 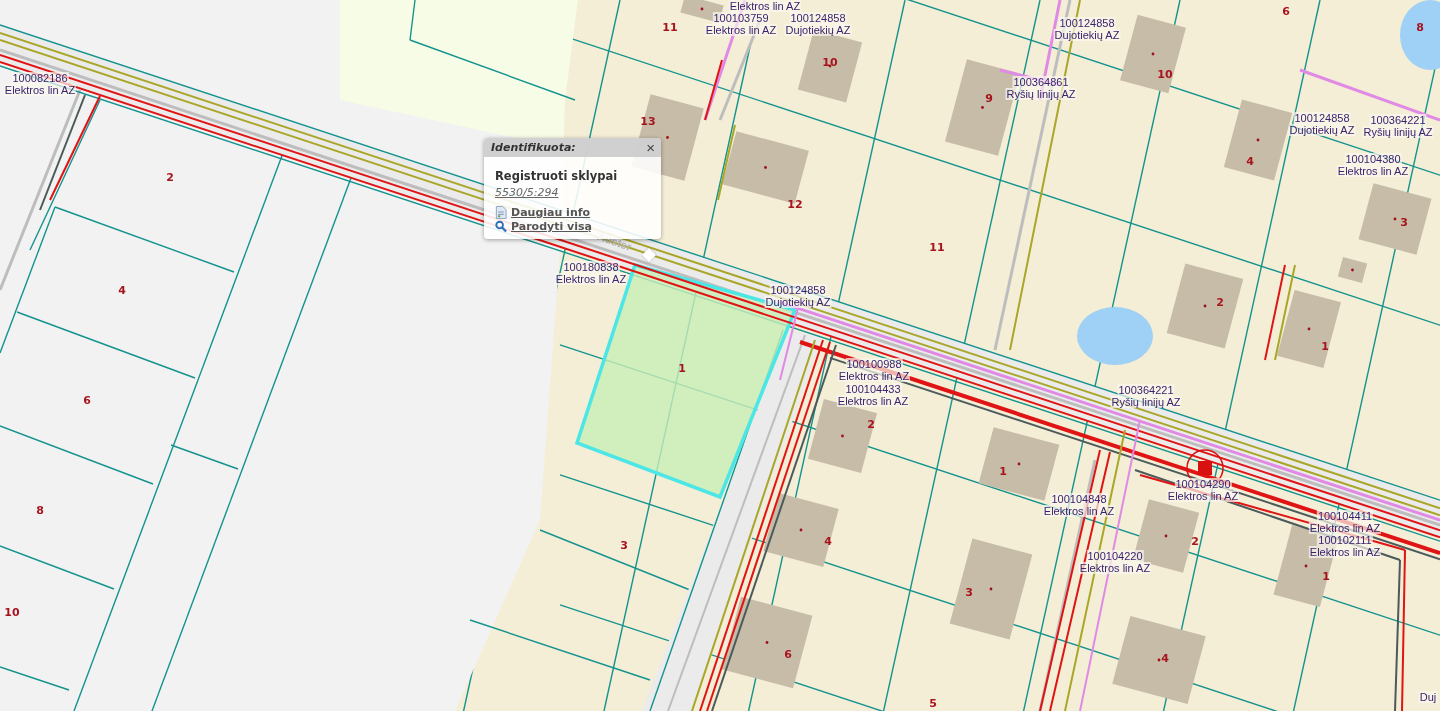 I want to click on line-id-label: 100104380, so click(x=1373, y=159).